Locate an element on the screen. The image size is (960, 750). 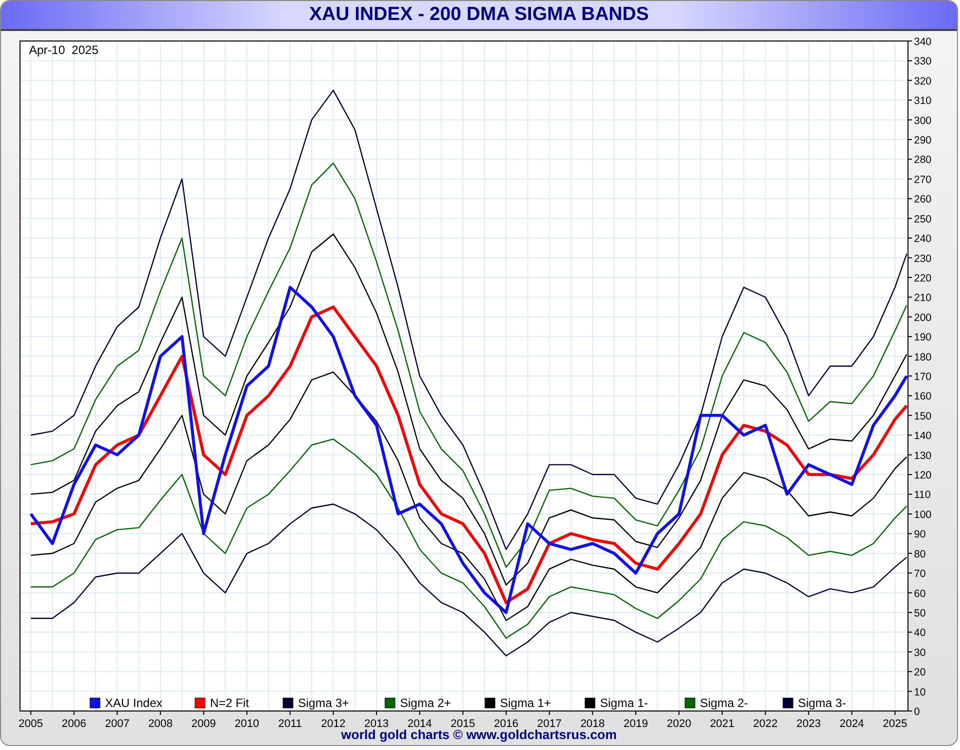
axis-label: 2024 is located at coordinates (852, 723).